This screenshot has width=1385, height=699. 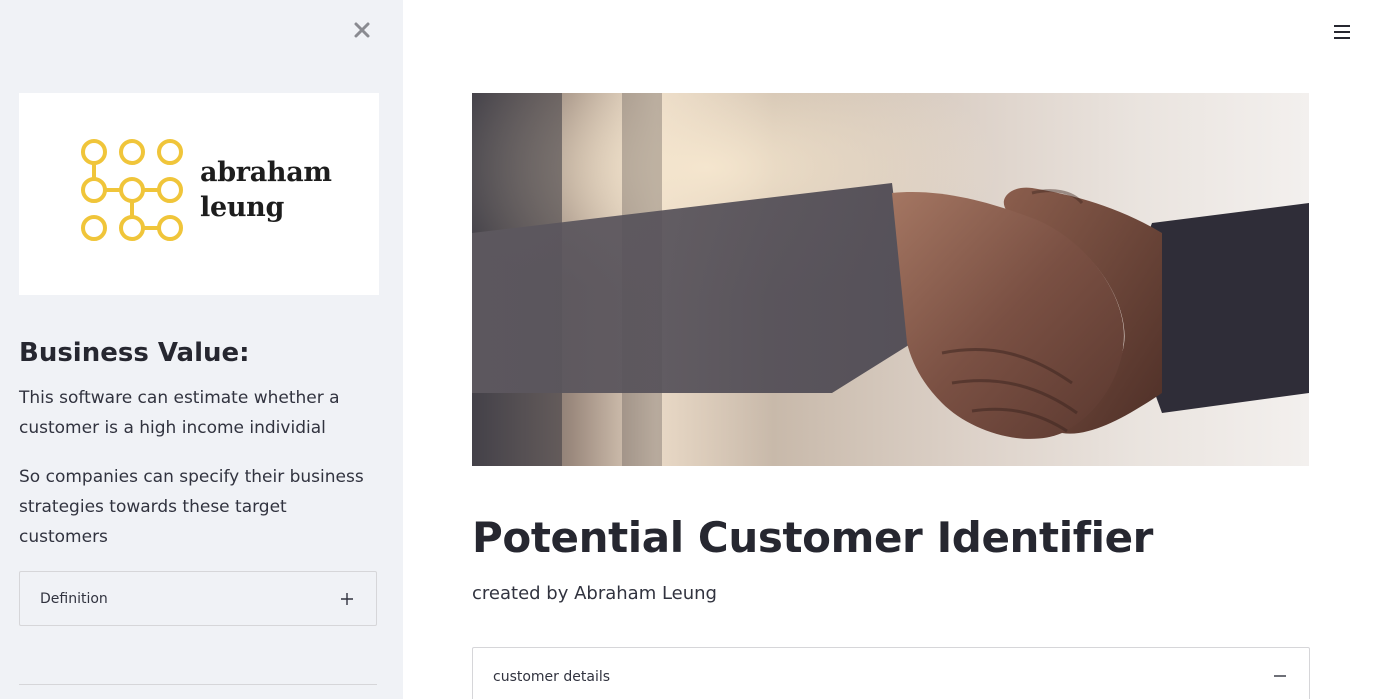 I want to click on close-icon, so click(x=362, y=30).